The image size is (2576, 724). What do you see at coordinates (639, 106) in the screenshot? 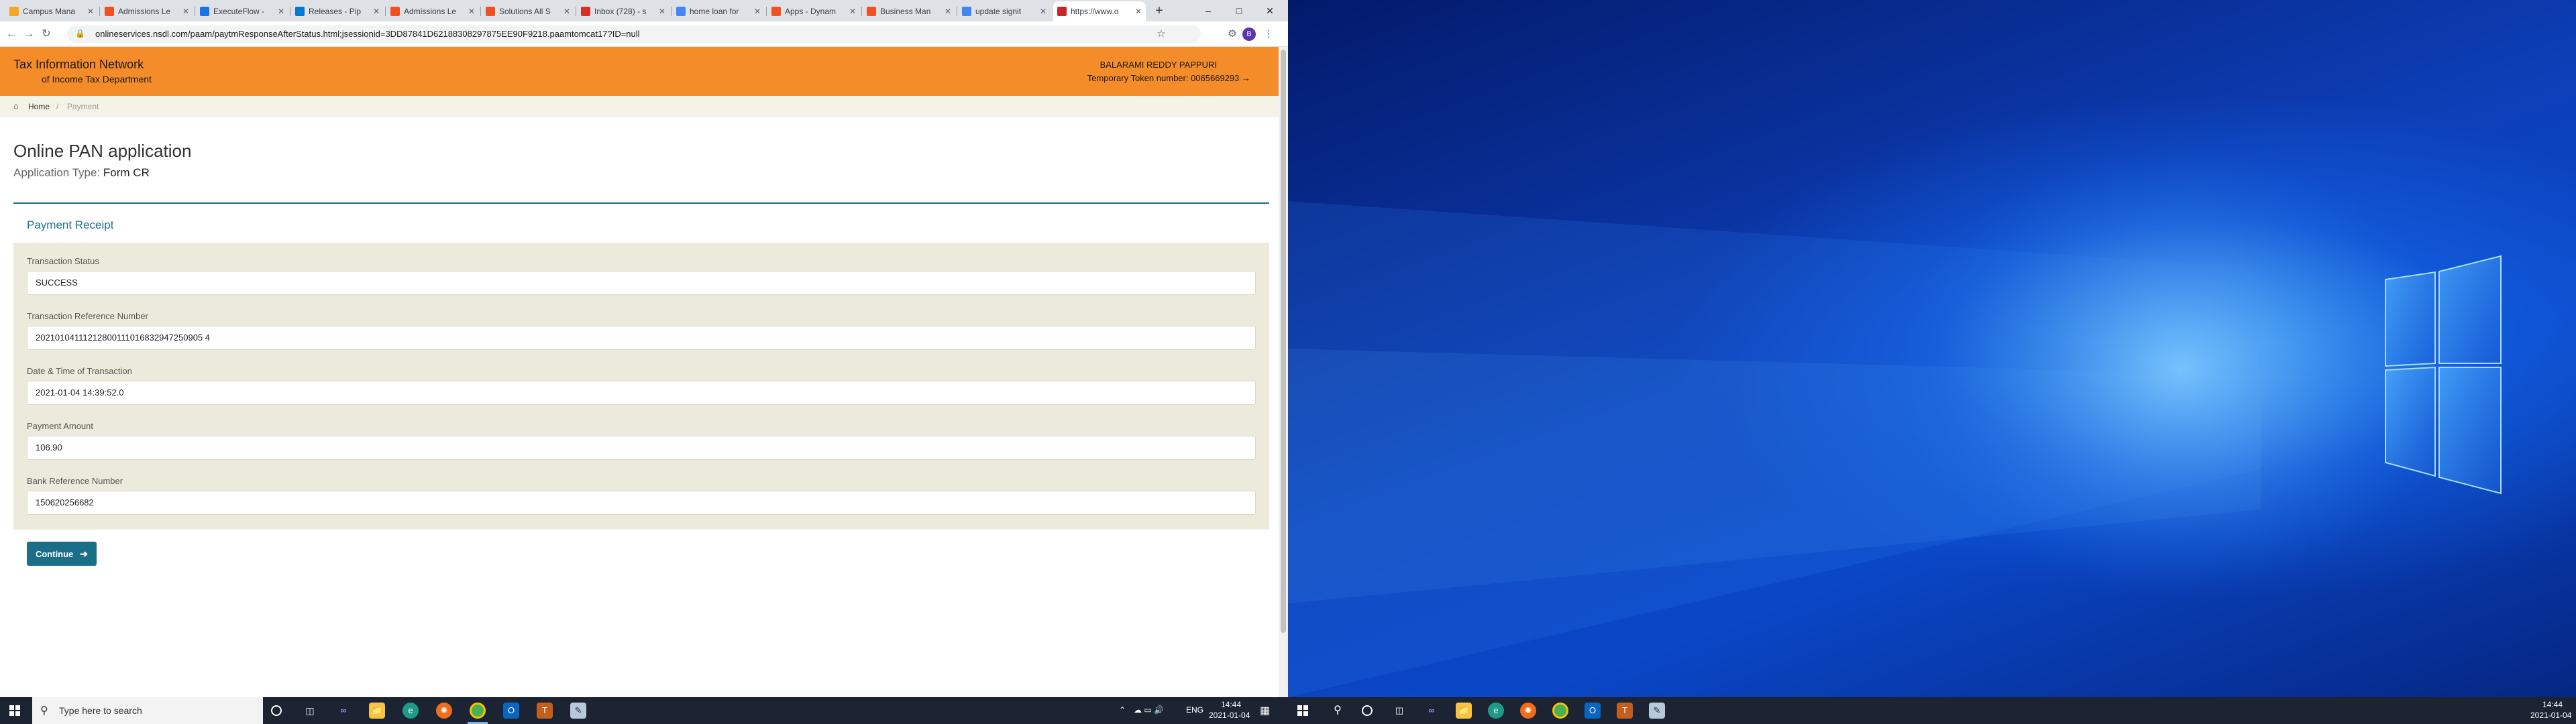
I see `breadcrumb: ⌂ Home / Payment` at bounding box center [639, 106].